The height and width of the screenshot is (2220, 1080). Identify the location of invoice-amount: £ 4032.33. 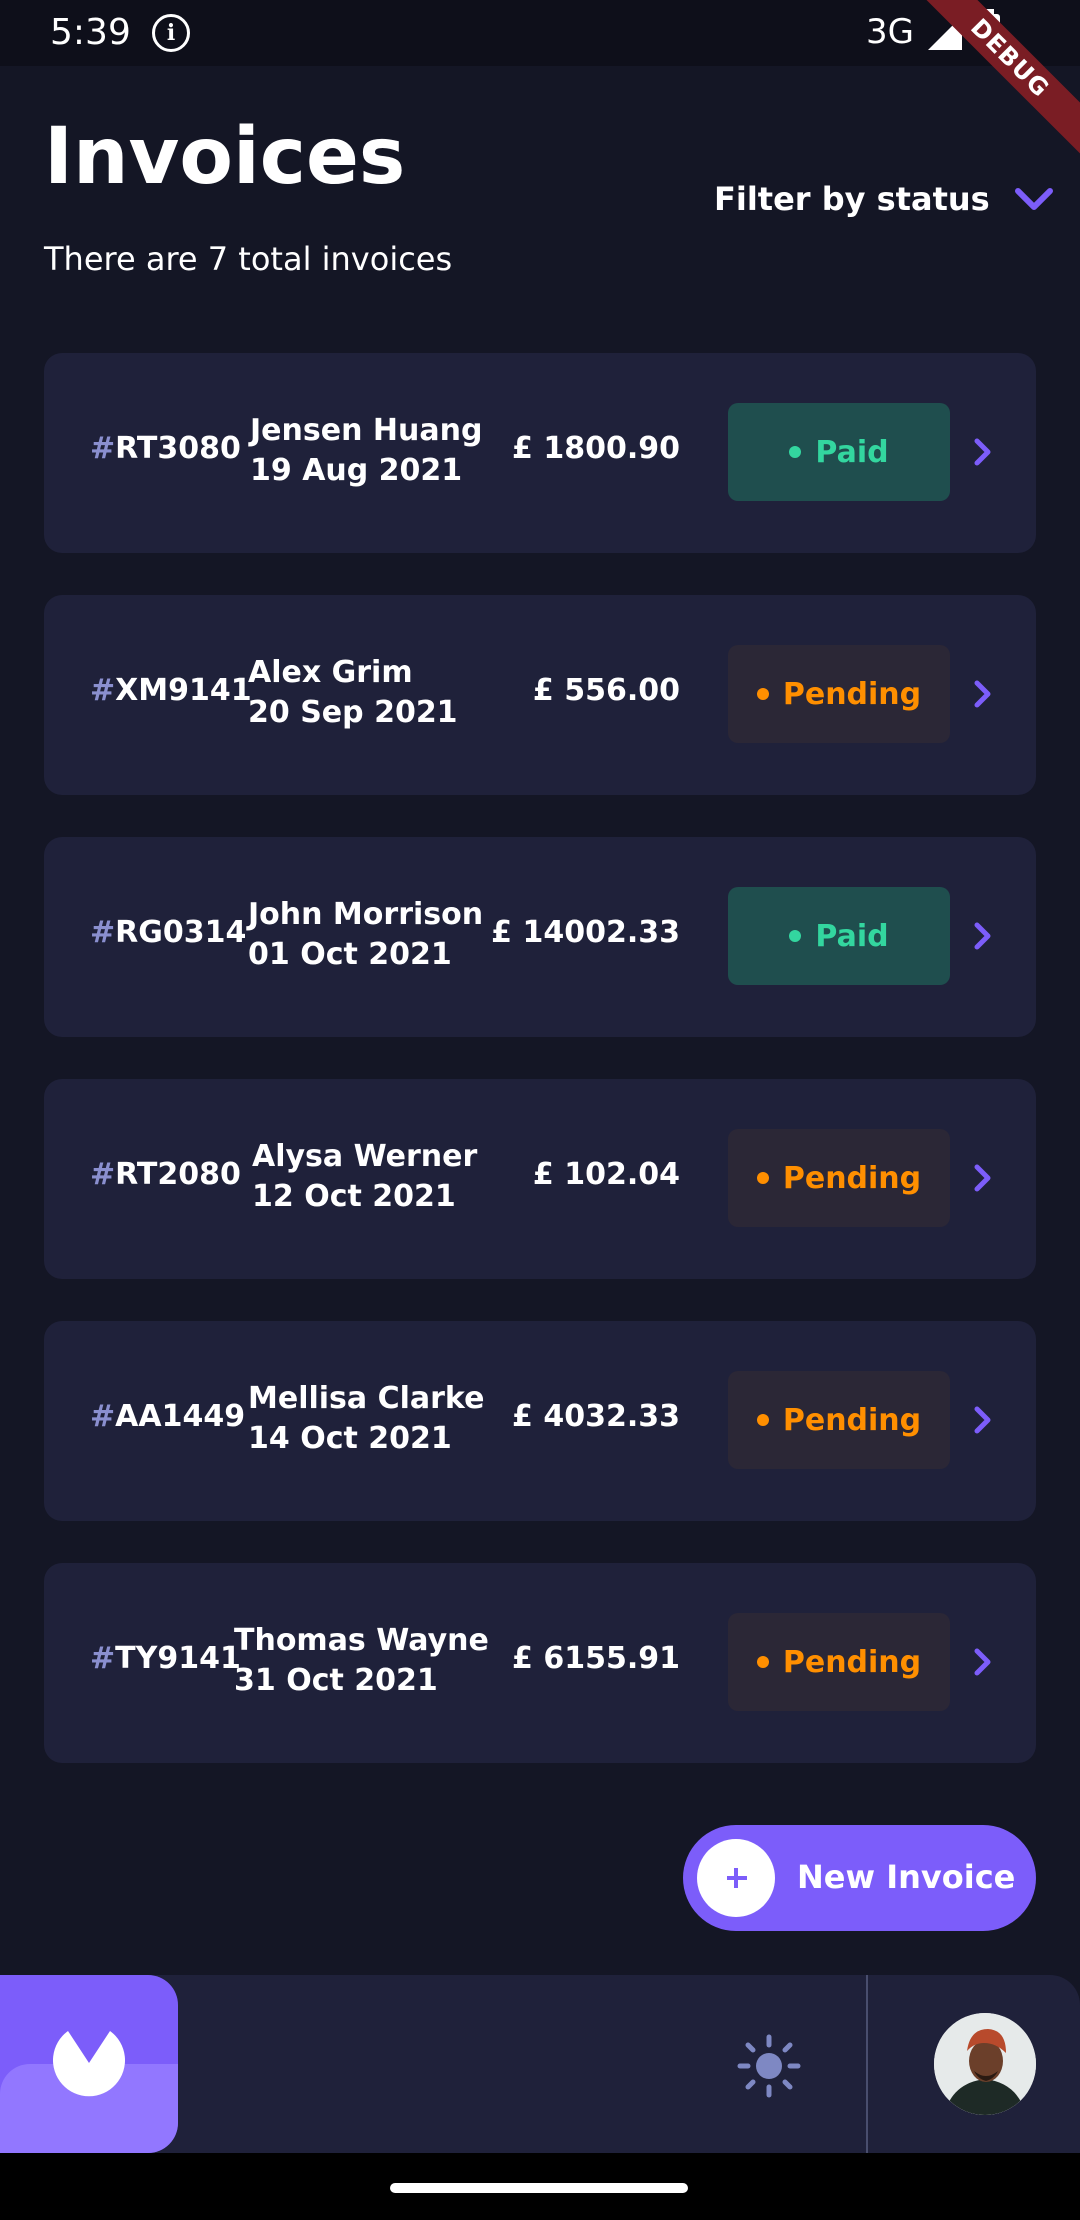
(596, 1416).